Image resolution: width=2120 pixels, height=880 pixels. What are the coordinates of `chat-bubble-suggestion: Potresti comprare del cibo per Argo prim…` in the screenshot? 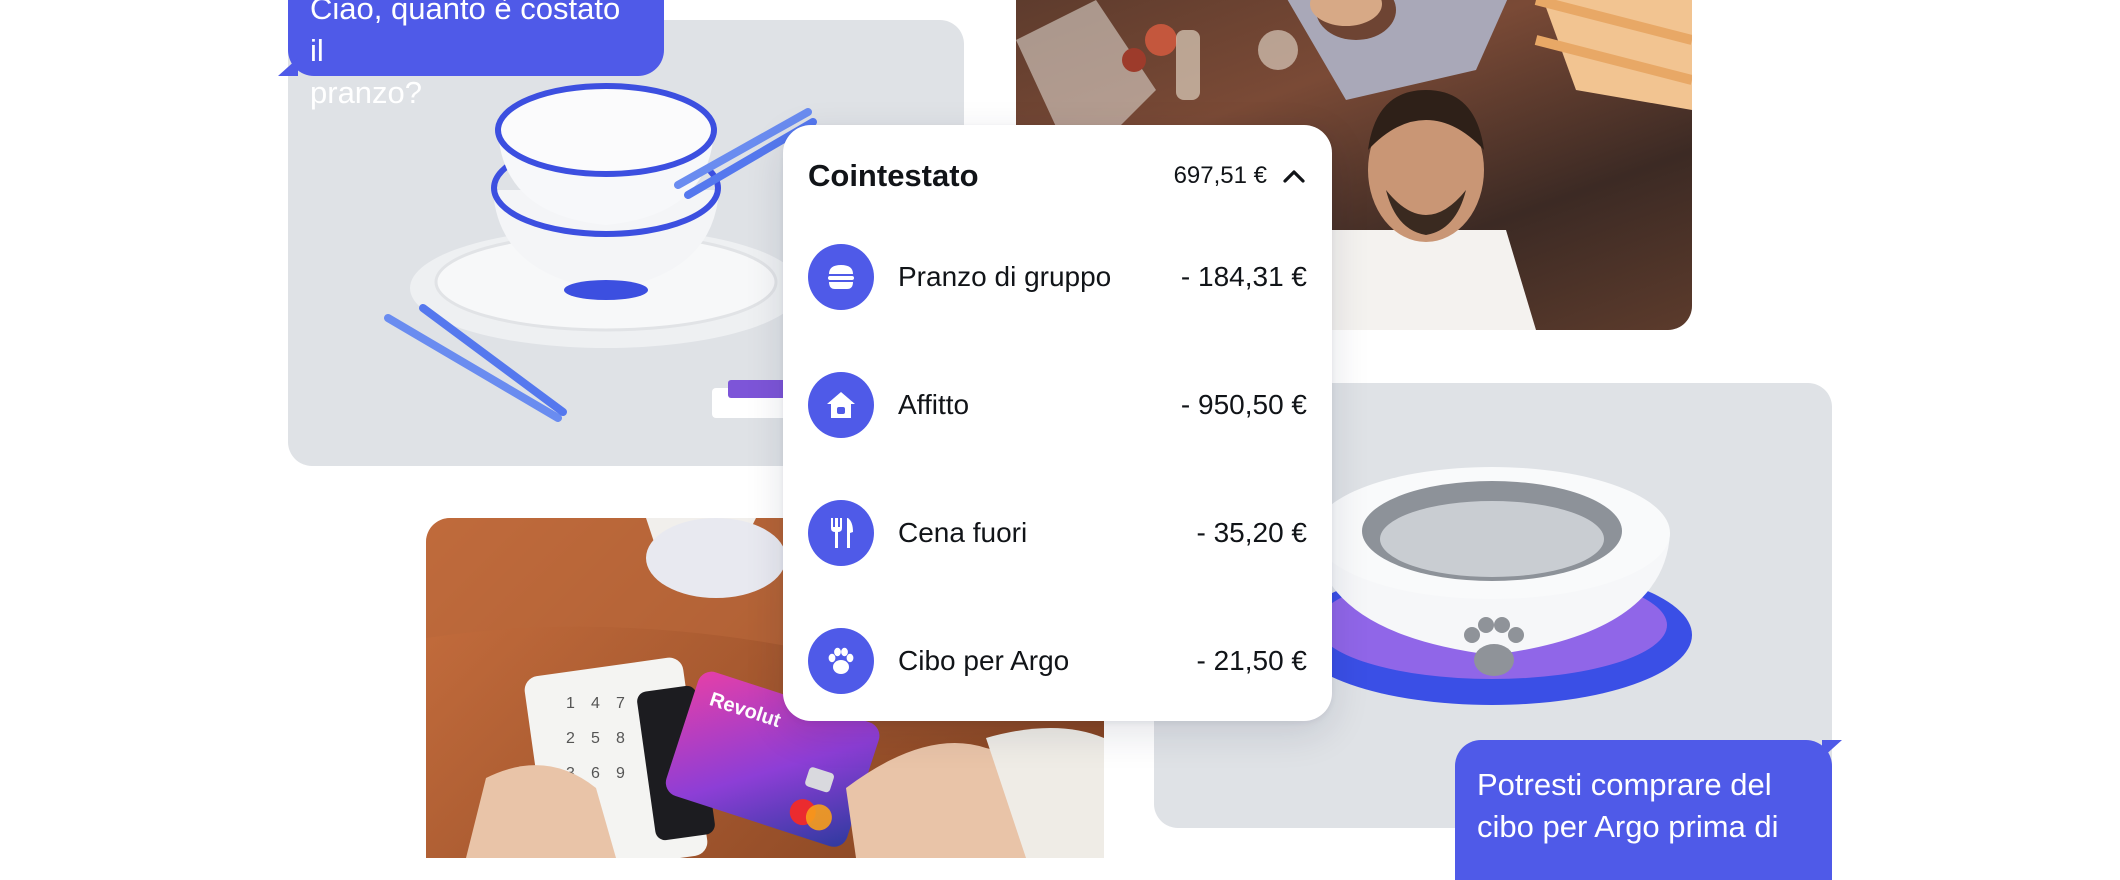 It's located at (1643, 810).